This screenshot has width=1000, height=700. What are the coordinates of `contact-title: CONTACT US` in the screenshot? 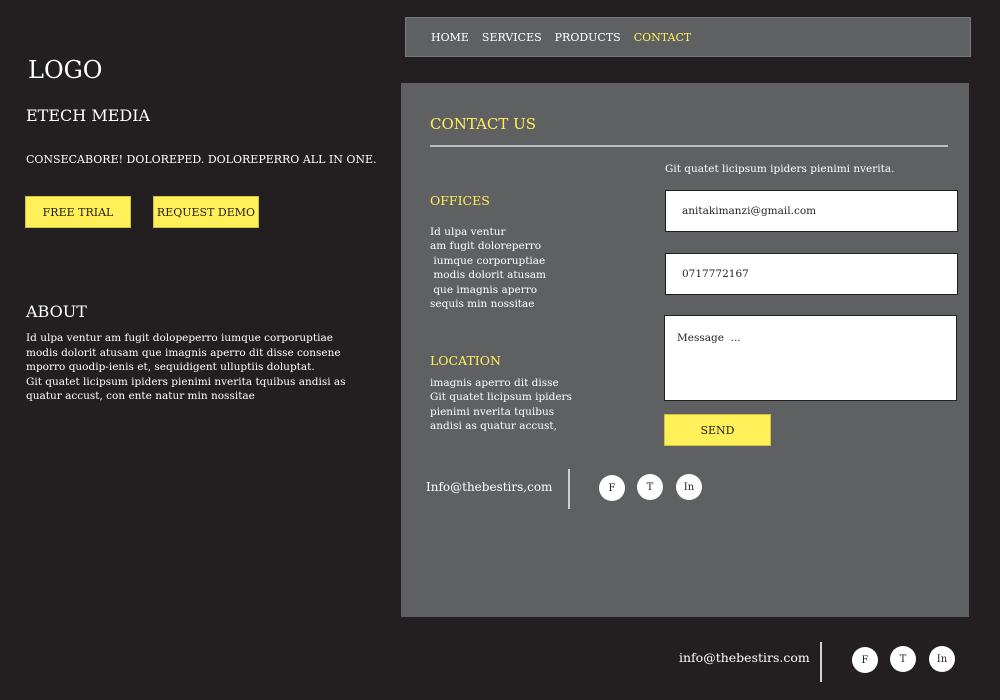 It's located at (483, 124).